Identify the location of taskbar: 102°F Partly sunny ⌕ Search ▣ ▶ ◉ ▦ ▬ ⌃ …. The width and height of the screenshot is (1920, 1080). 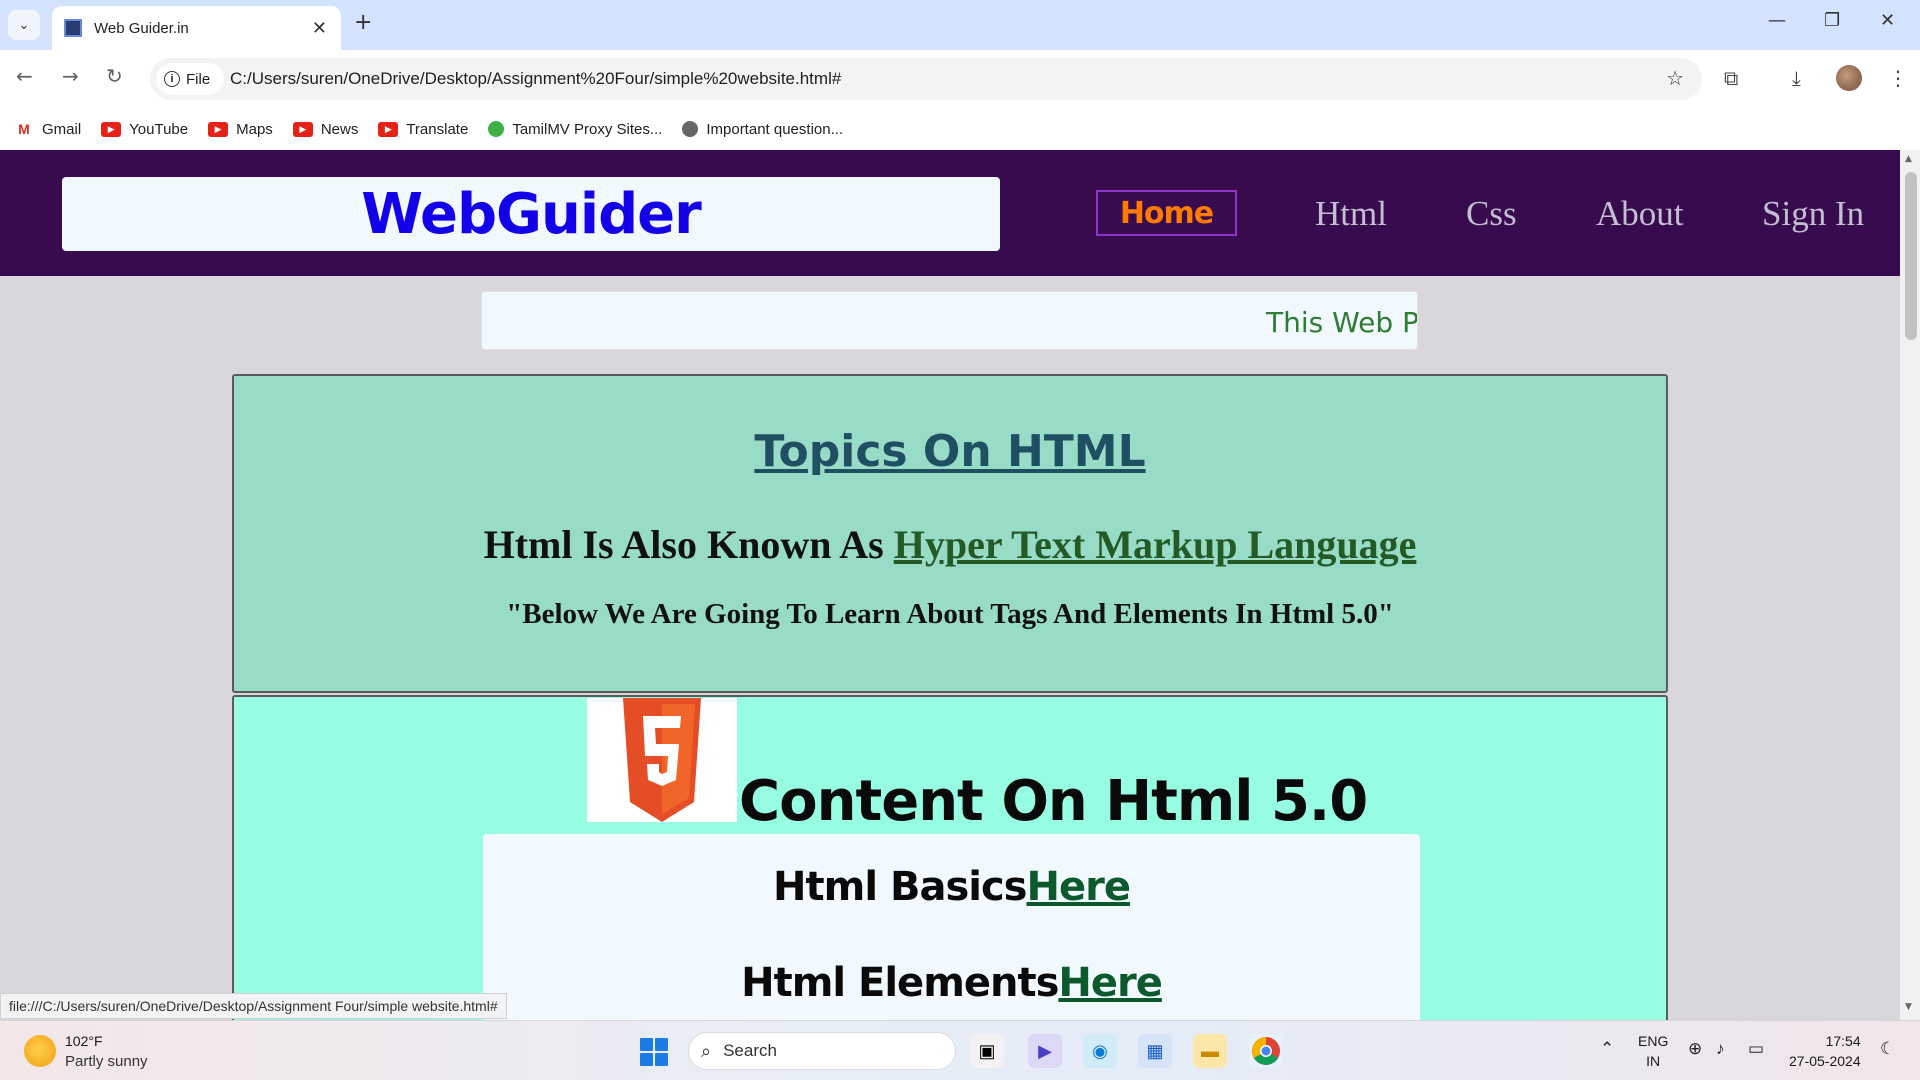
(960, 1050).